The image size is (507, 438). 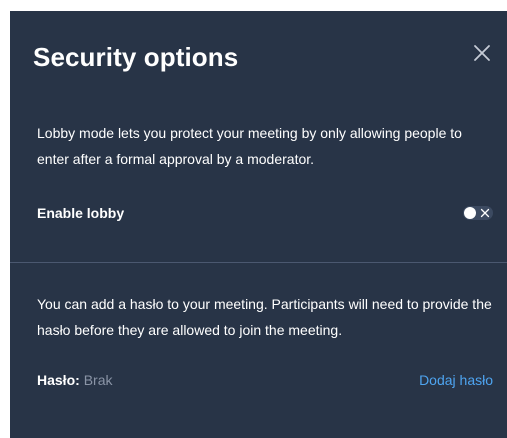 What do you see at coordinates (456, 380) in the screenshot?
I see `add-password-link: Dodaj hasło` at bounding box center [456, 380].